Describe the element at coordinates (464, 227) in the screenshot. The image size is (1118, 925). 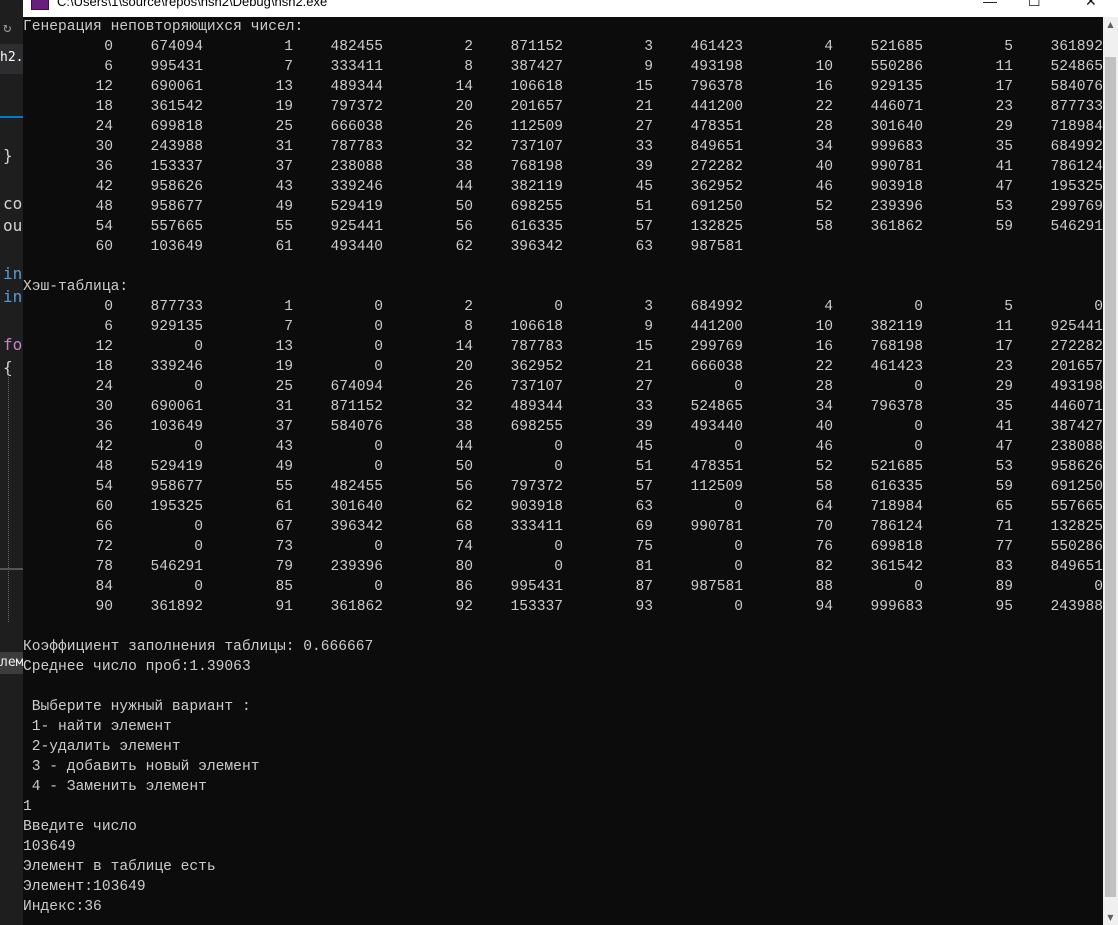
I see `cell-index: 56` at that location.